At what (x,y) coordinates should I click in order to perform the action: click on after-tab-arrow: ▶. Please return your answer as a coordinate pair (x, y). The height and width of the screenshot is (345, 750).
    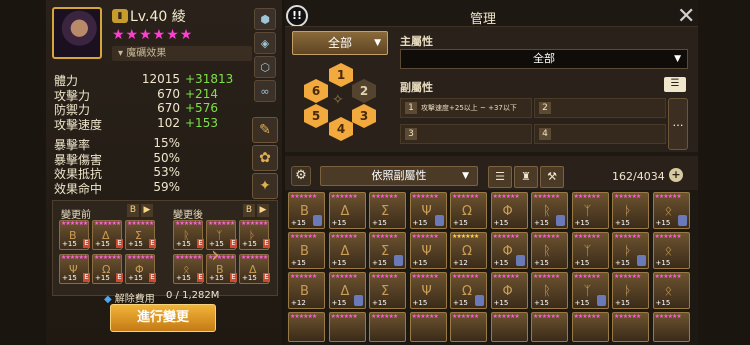
    Looking at the image, I should click on (263, 210).